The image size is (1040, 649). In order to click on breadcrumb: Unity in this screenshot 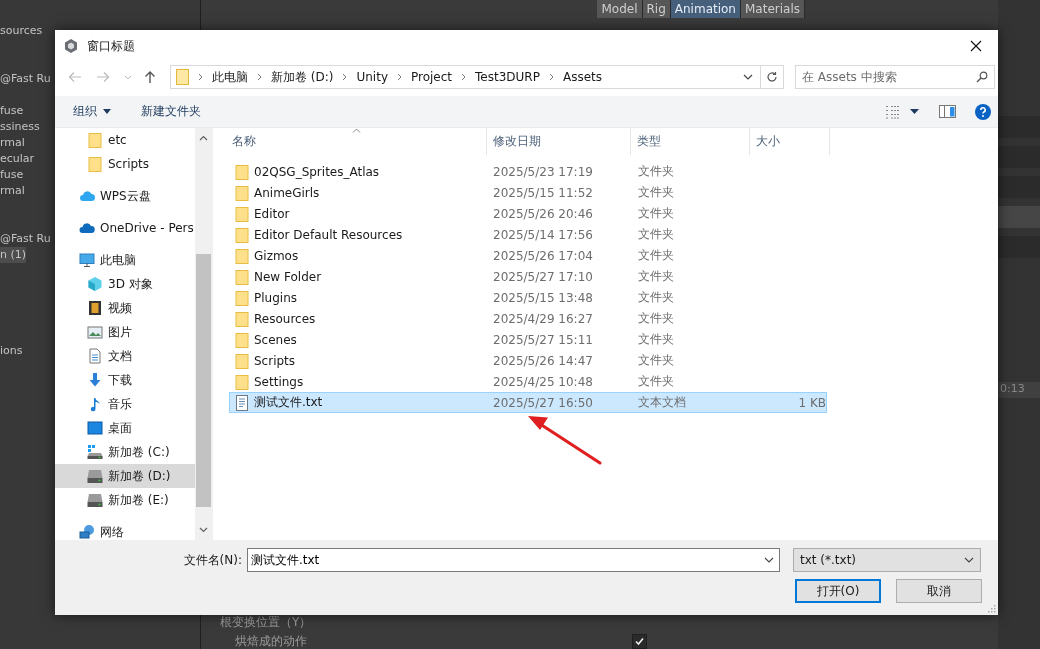, I will do `click(372, 77)`.